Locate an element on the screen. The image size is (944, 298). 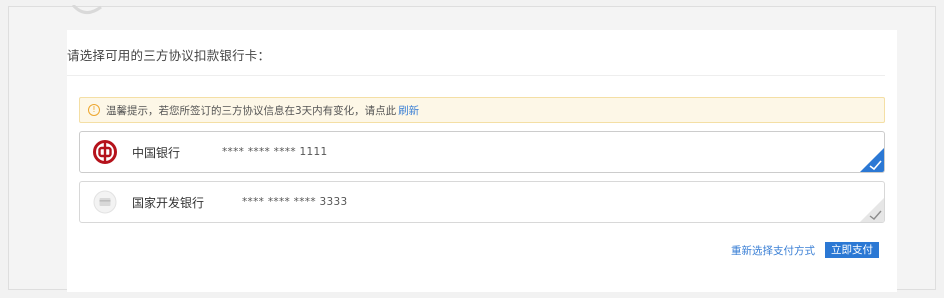
bank-name: 国家开发银行 is located at coordinates (168, 202).